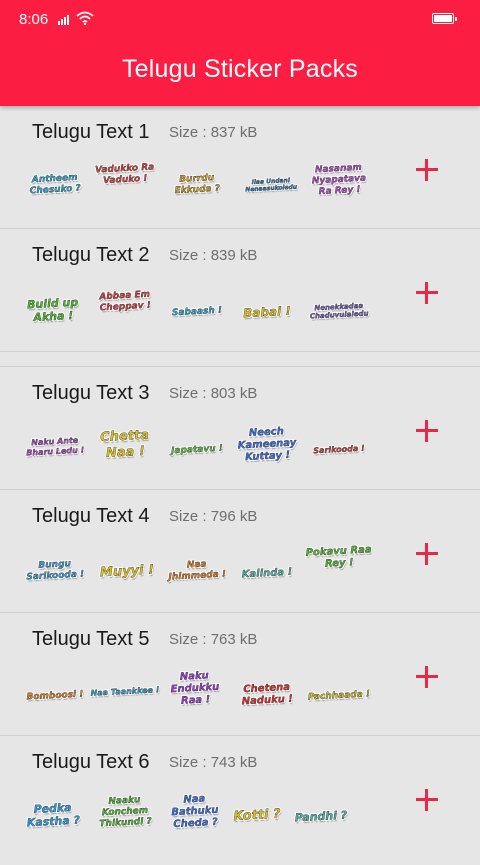 This screenshot has width=480, height=865. I want to click on pack-name: Telugu Text 2, so click(91, 255).